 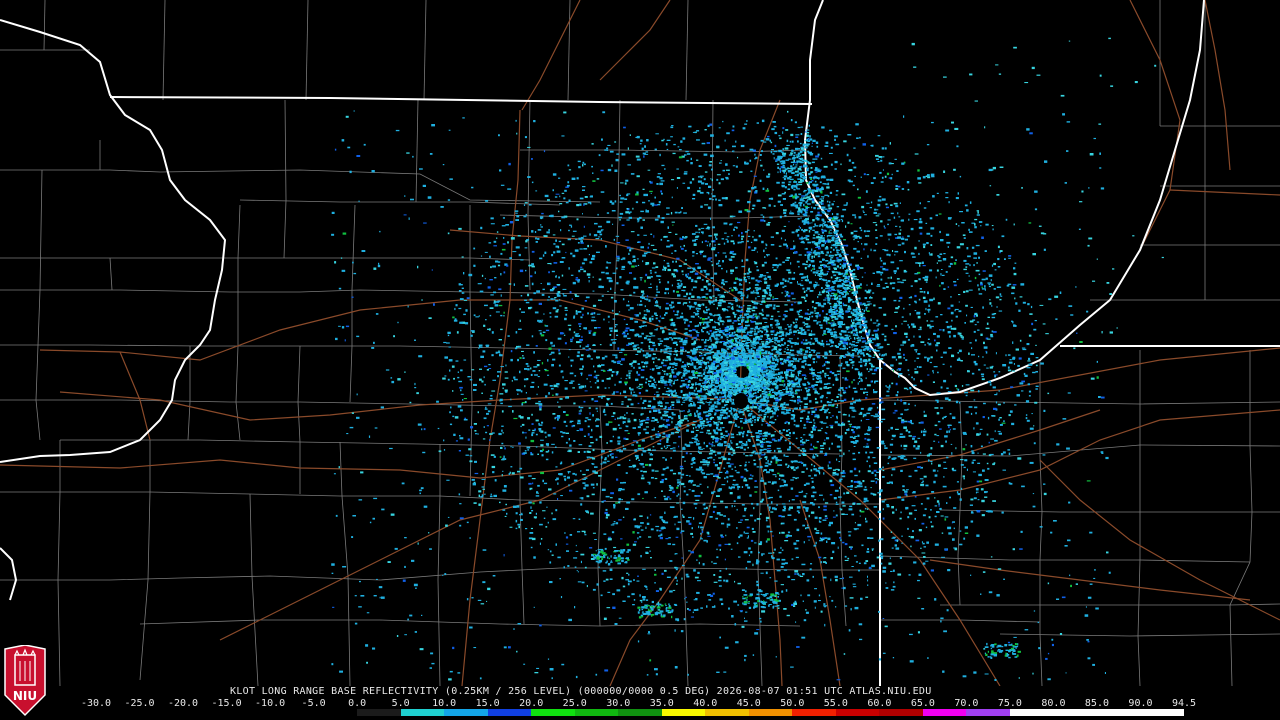 I want to click on colorbar-tick-label: 45.0, so click(x=748, y=703).